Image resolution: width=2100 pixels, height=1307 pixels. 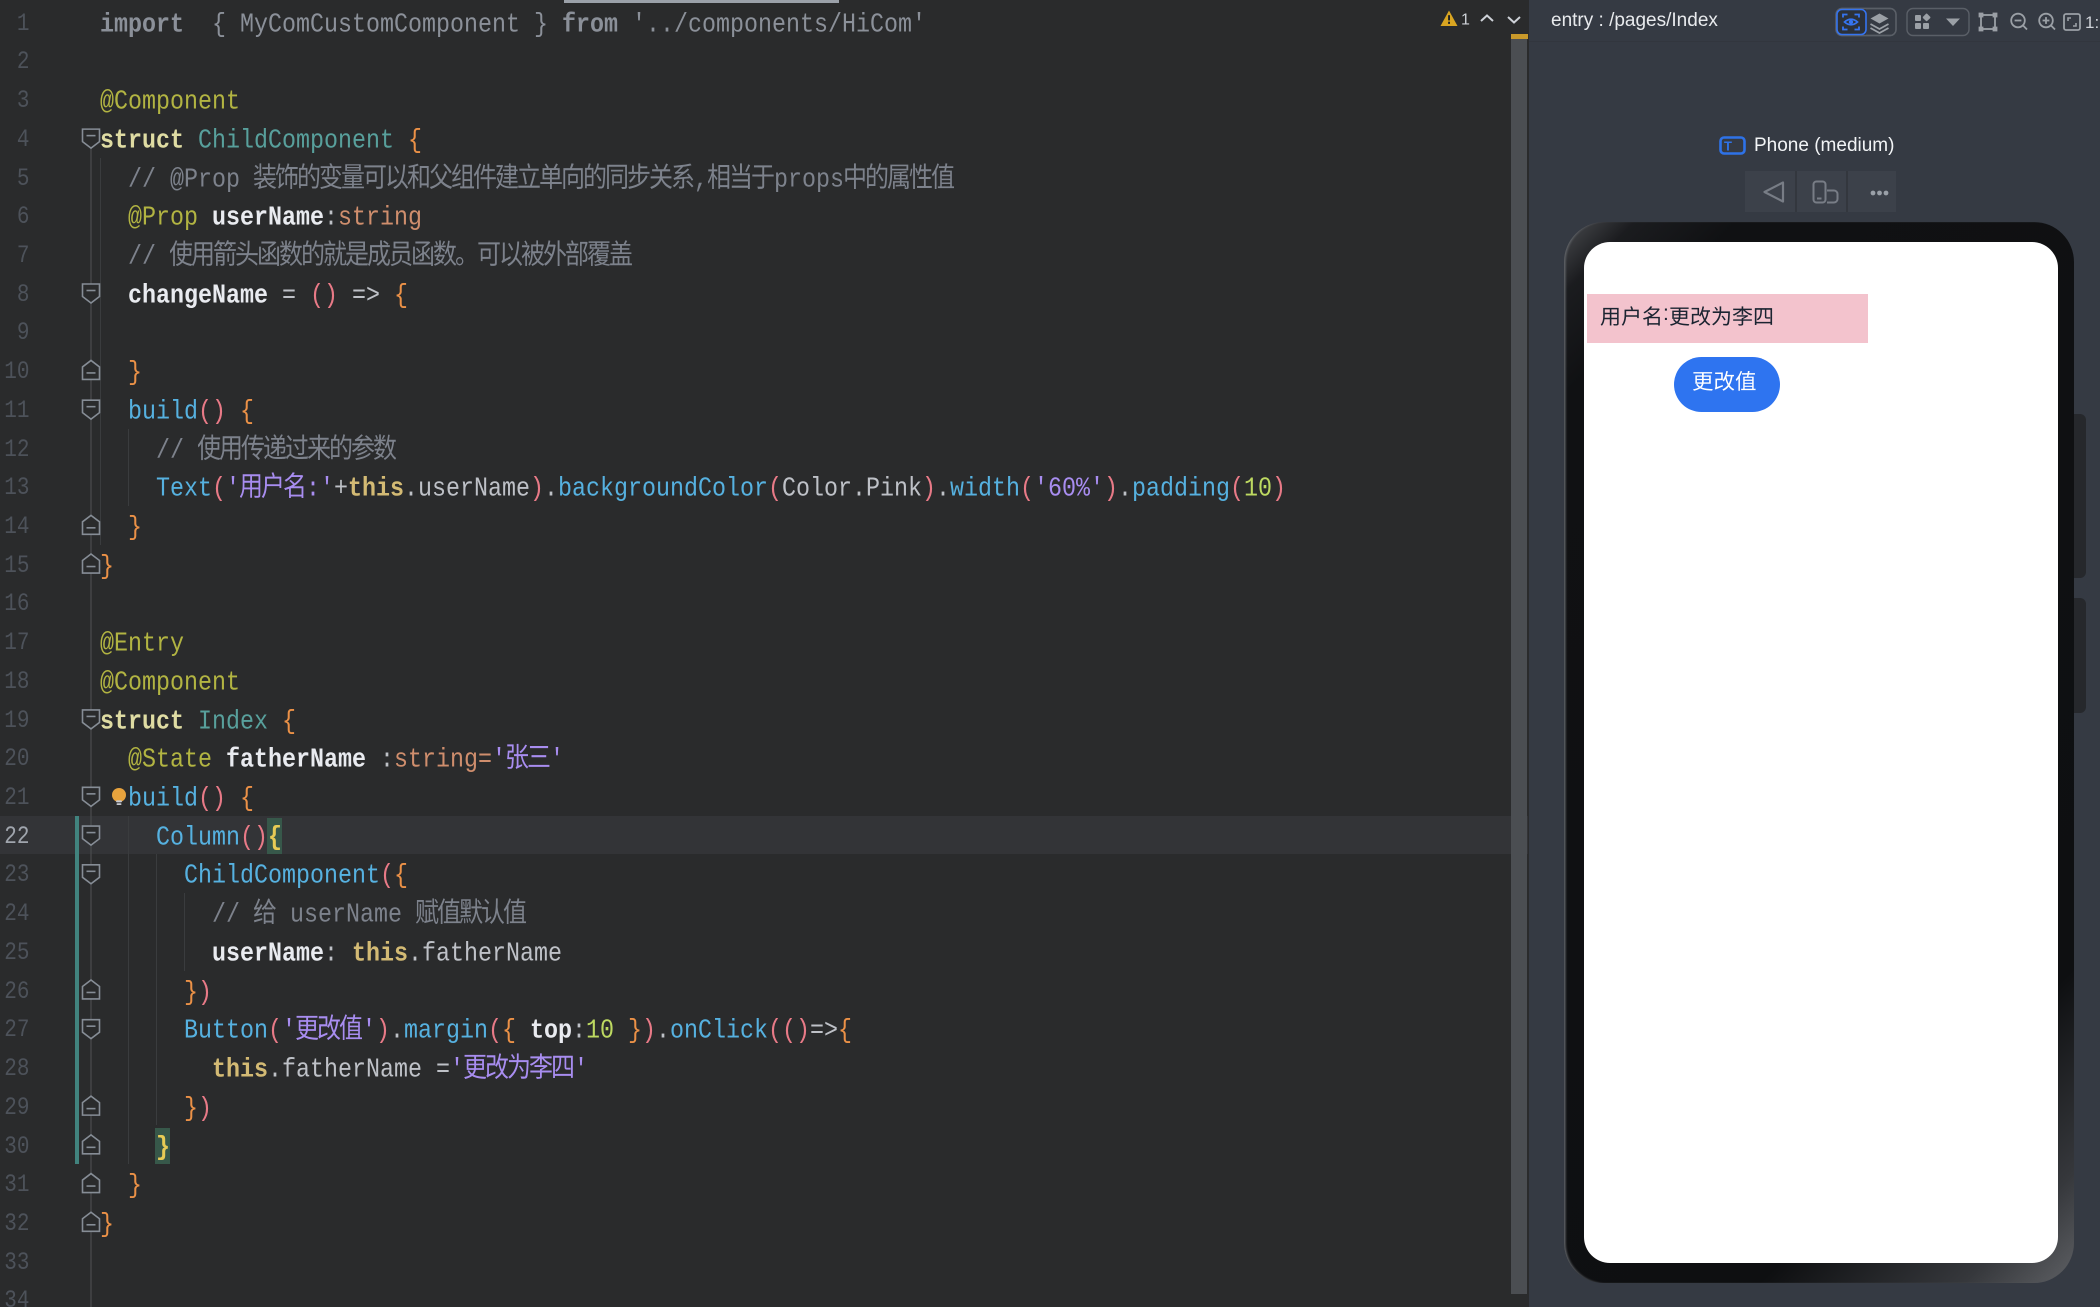 I want to click on svg-text: 1:1, so click(x=2092, y=22).